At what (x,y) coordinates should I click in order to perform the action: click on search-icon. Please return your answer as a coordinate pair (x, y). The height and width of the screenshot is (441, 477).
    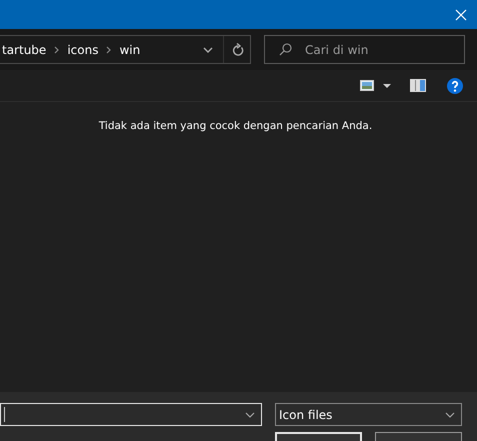
    Looking at the image, I should click on (285, 49).